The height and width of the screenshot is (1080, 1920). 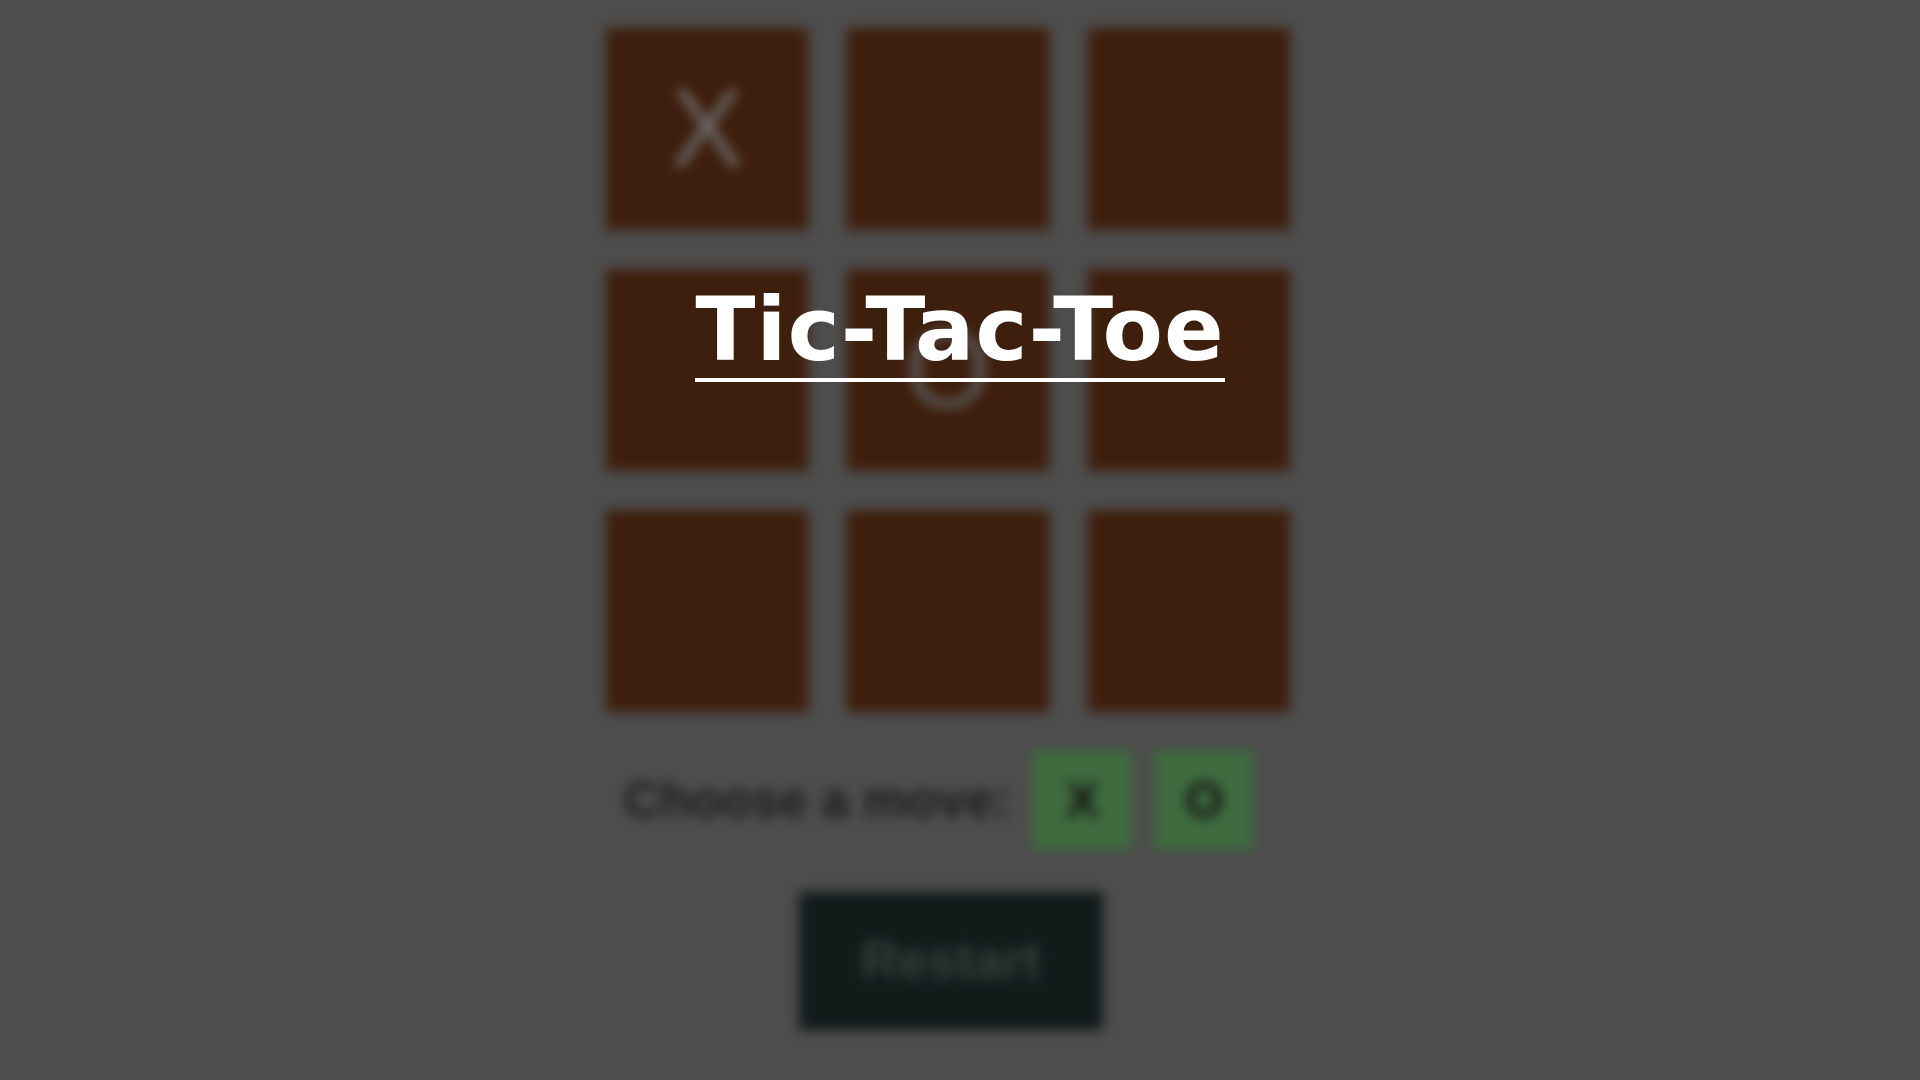 What do you see at coordinates (1204, 800) in the screenshot?
I see `choose-o-button: O` at bounding box center [1204, 800].